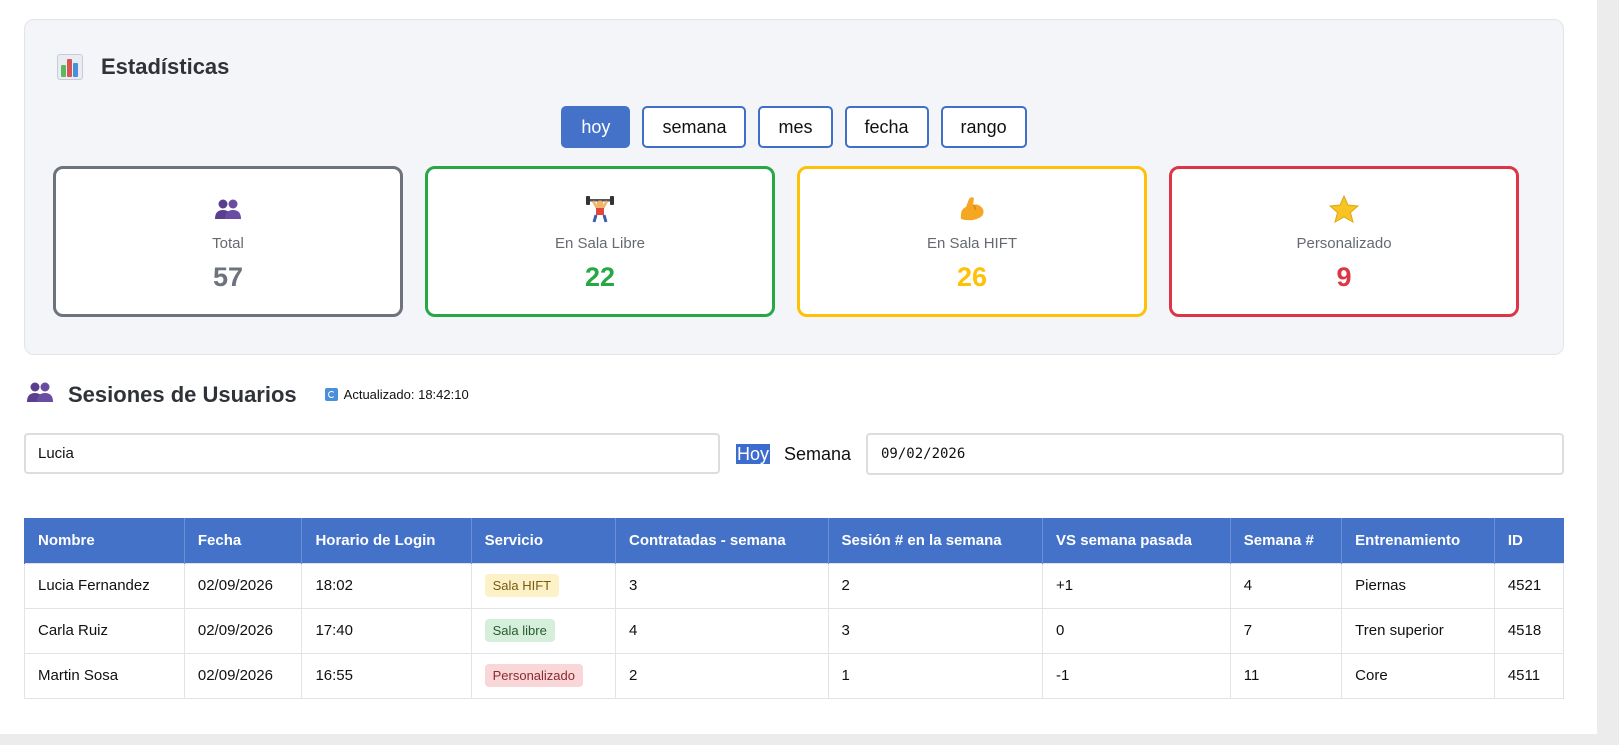 The height and width of the screenshot is (745, 1619). What do you see at coordinates (1529, 675) in the screenshot?
I see `cell-id: 4511` at bounding box center [1529, 675].